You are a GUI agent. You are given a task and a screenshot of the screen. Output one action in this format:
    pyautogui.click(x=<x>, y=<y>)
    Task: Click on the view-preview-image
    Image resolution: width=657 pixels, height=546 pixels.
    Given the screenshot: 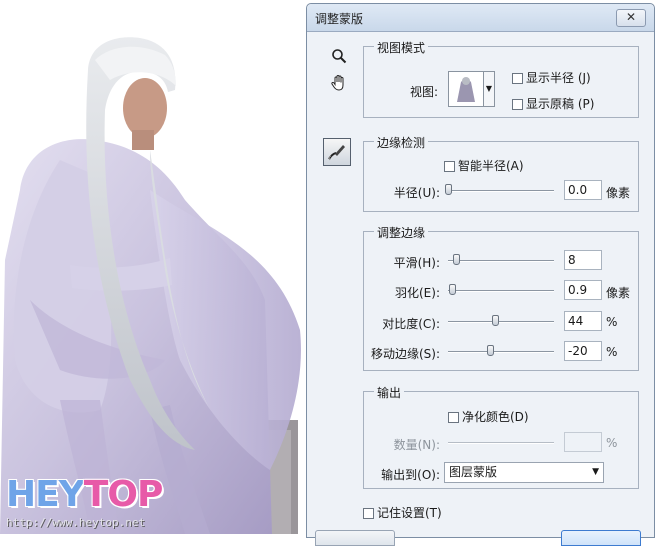 What is the action you would take?
    pyautogui.click(x=466, y=89)
    